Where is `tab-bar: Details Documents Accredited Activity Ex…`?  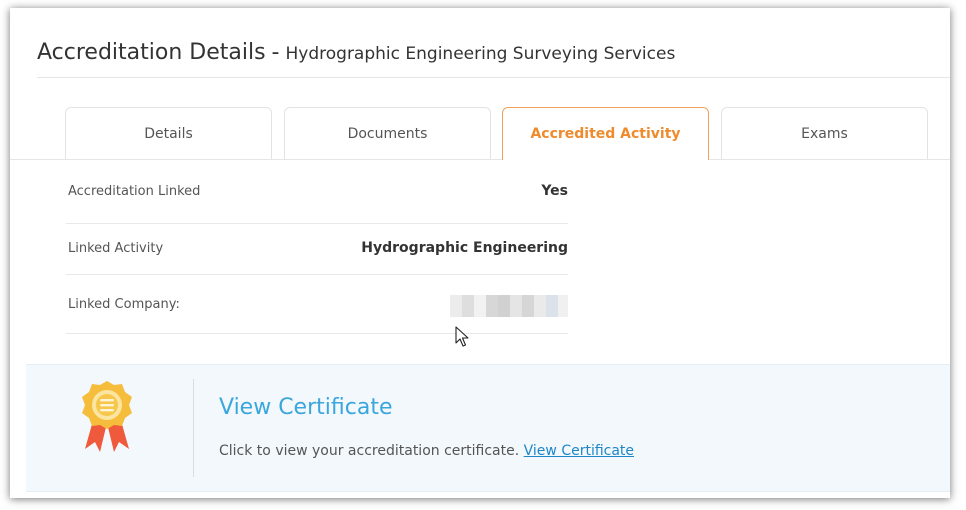
tab-bar: Details Documents Accredited Activity Ex… is located at coordinates (480, 133).